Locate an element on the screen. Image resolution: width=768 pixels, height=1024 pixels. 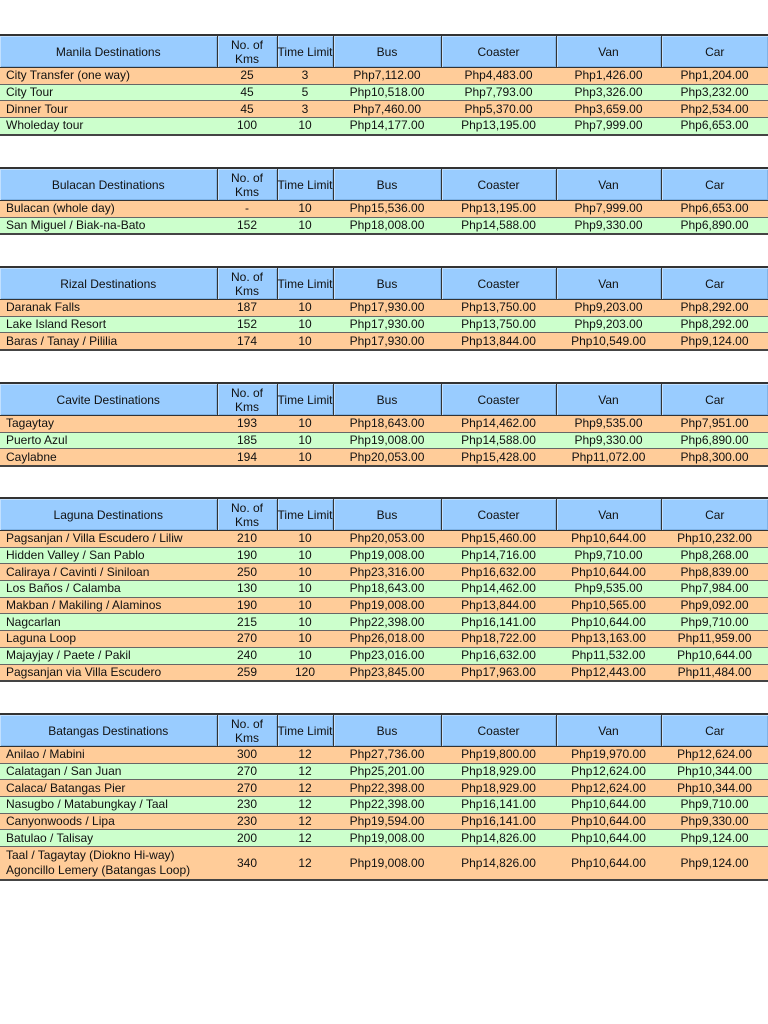
bus-cell: Php15,536.00 is located at coordinates (387, 209).